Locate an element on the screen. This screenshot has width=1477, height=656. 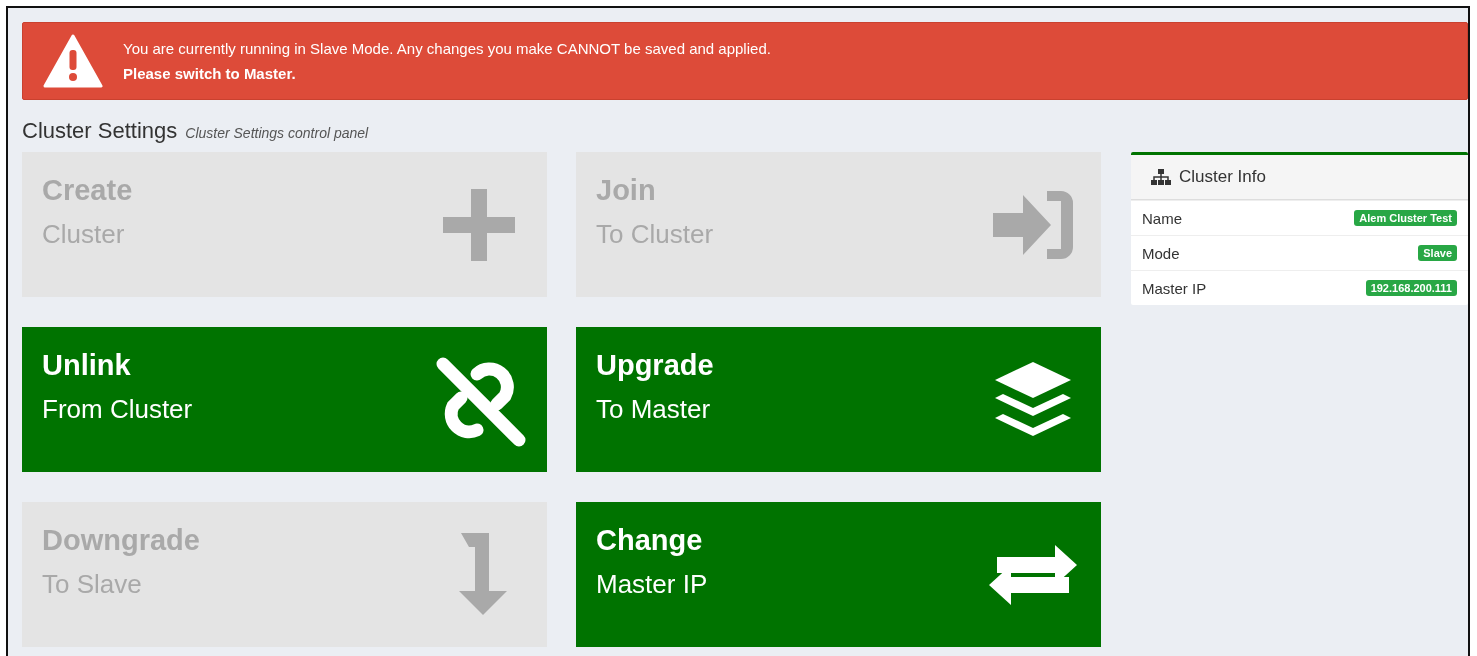
tile-title: Downgrade is located at coordinates (121, 540).